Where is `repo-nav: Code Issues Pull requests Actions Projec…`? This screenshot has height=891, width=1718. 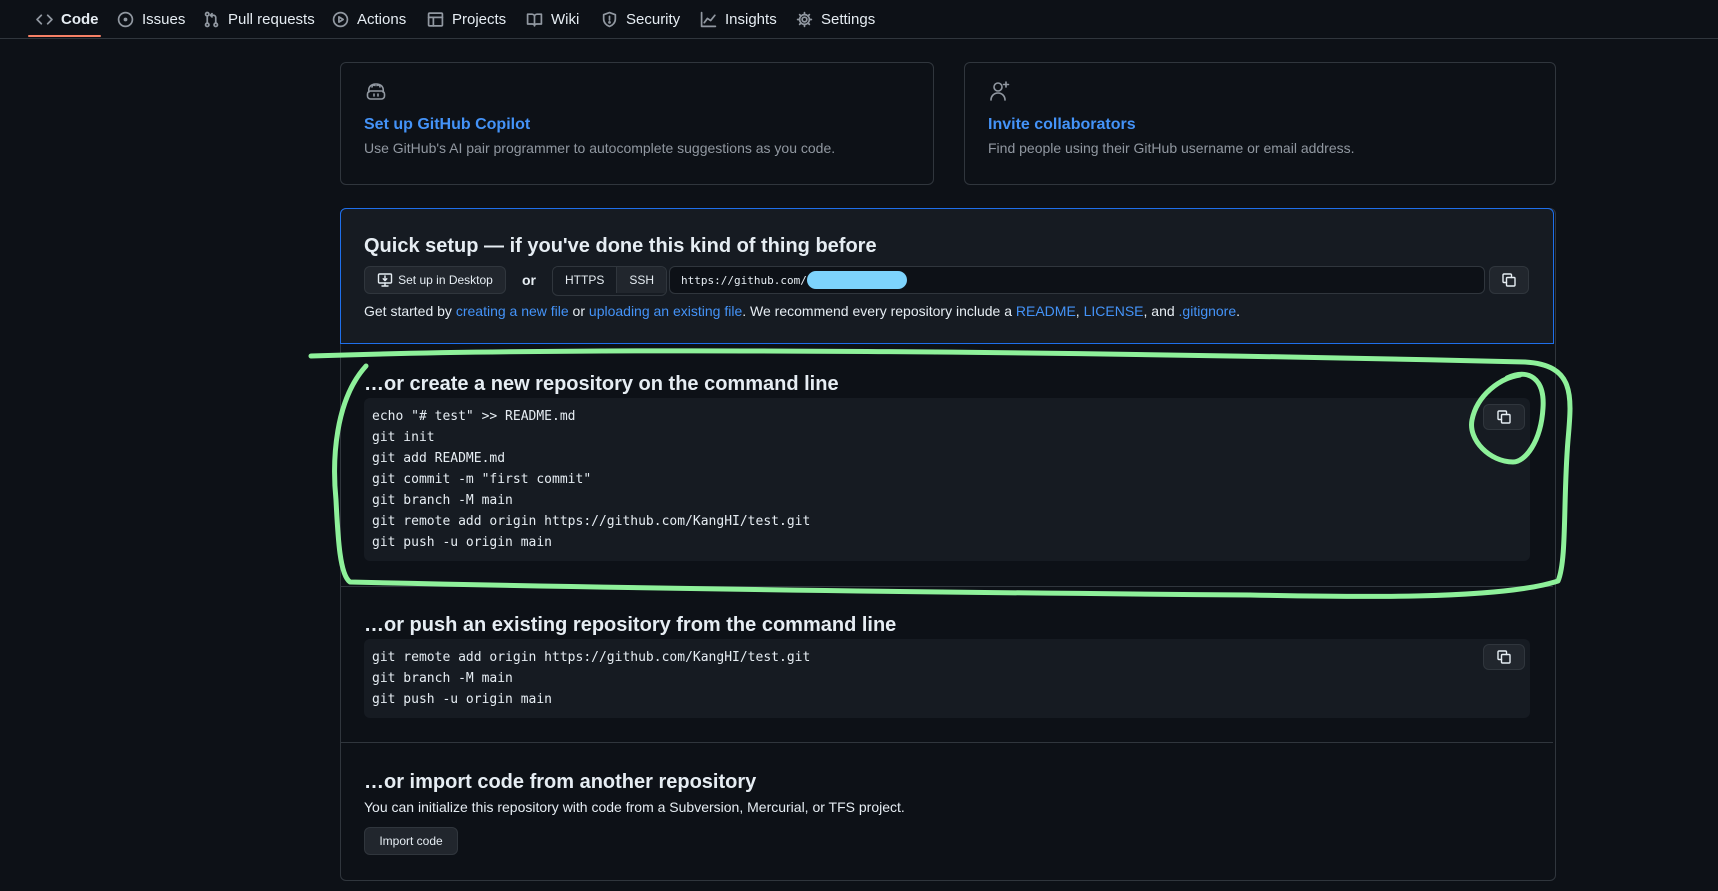
repo-nav: Code Issues Pull requests Actions Projec… is located at coordinates (859, 19).